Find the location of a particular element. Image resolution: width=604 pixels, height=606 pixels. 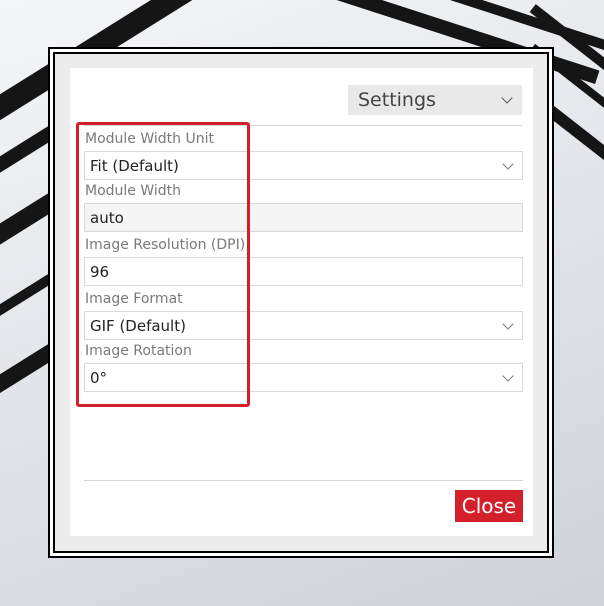

highlight-annotation-box is located at coordinates (163, 264).